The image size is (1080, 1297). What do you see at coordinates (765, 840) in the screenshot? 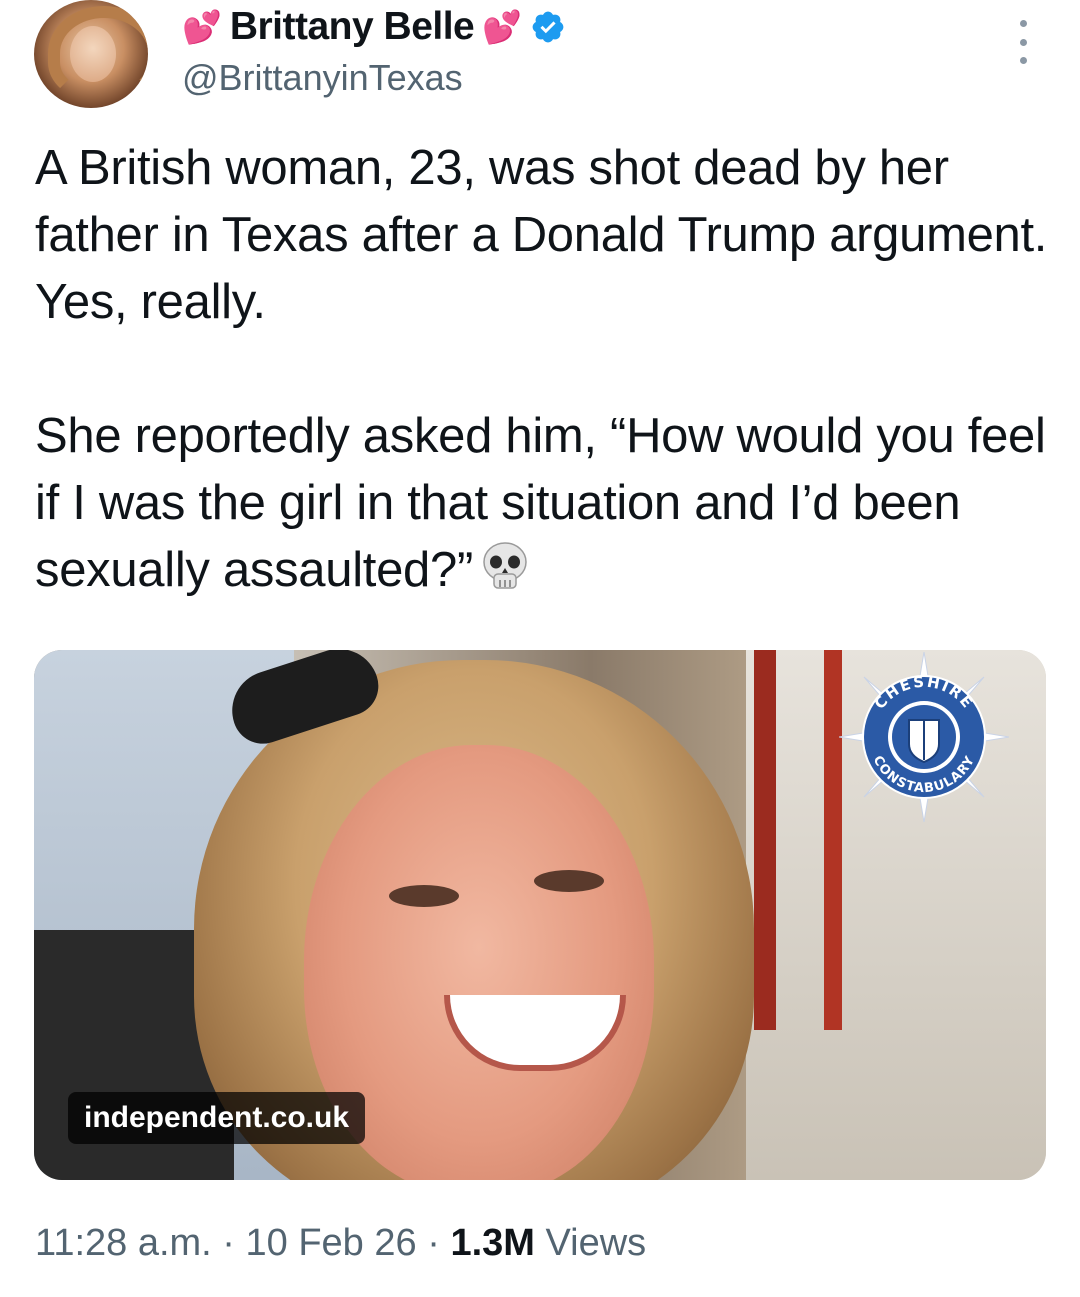
I see `background-red-pillar` at bounding box center [765, 840].